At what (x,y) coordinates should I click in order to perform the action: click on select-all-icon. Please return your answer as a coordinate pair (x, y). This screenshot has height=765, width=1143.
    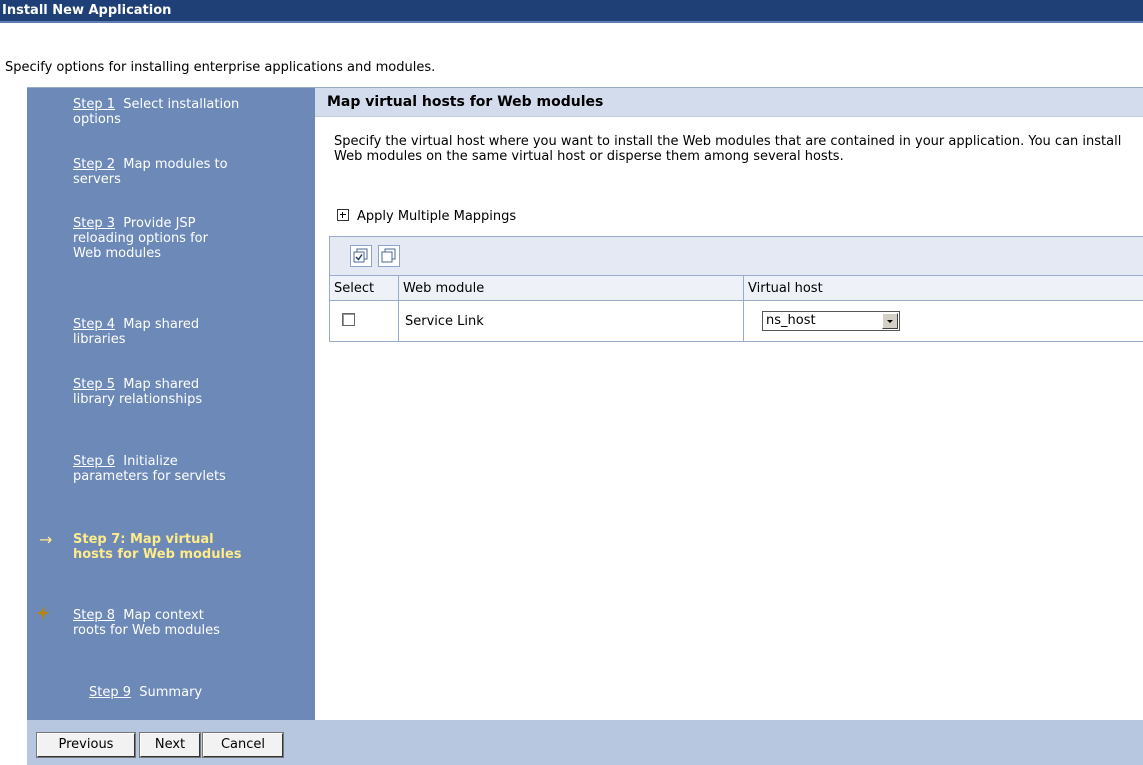
    Looking at the image, I should click on (360, 255).